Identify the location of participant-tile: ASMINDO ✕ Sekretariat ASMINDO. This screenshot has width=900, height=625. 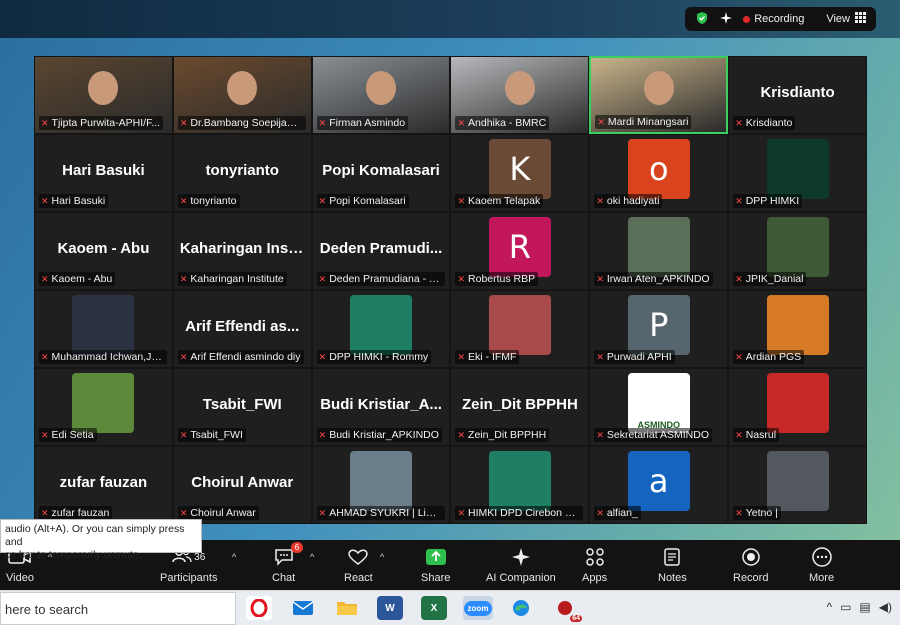
(659, 407).